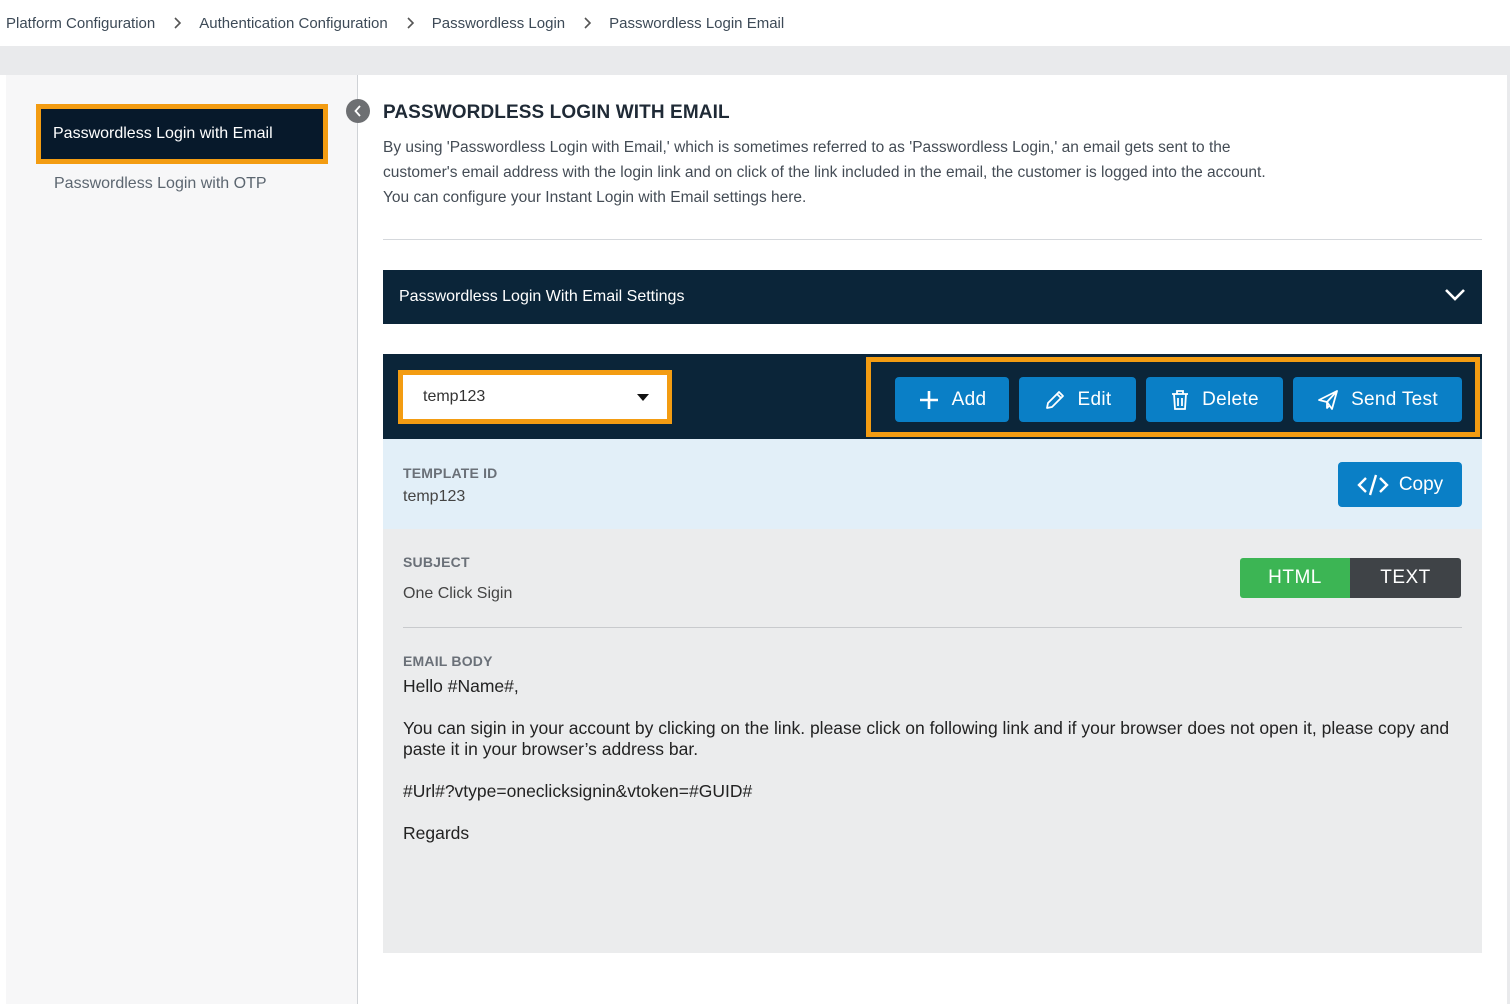  What do you see at coordinates (535, 397) in the screenshot?
I see `template-select: temp123` at bounding box center [535, 397].